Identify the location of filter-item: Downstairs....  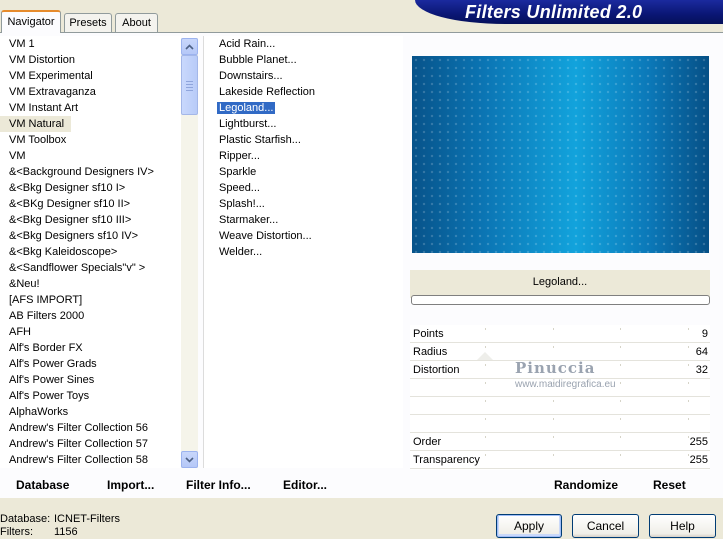
(303, 76).